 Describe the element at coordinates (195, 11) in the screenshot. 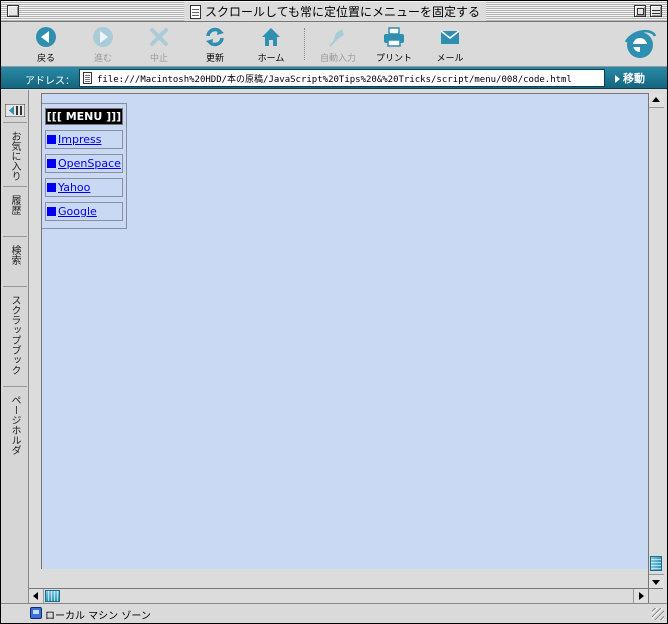

I see `document-icon` at that location.